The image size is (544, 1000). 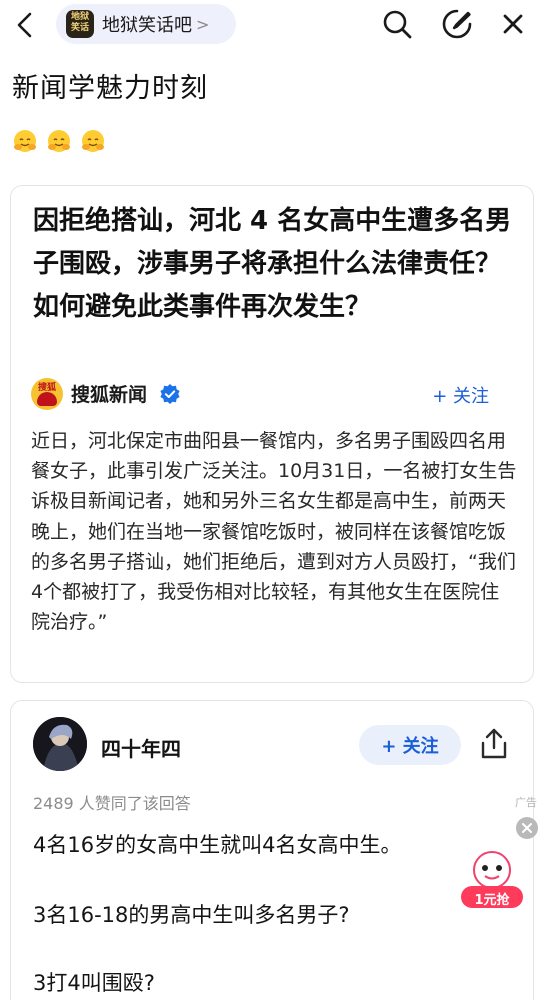 What do you see at coordinates (272, 25) in the screenshot?
I see `top-nav-bar: 地狱 笑话 地狱笑话吧 >` at bounding box center [272, 25].